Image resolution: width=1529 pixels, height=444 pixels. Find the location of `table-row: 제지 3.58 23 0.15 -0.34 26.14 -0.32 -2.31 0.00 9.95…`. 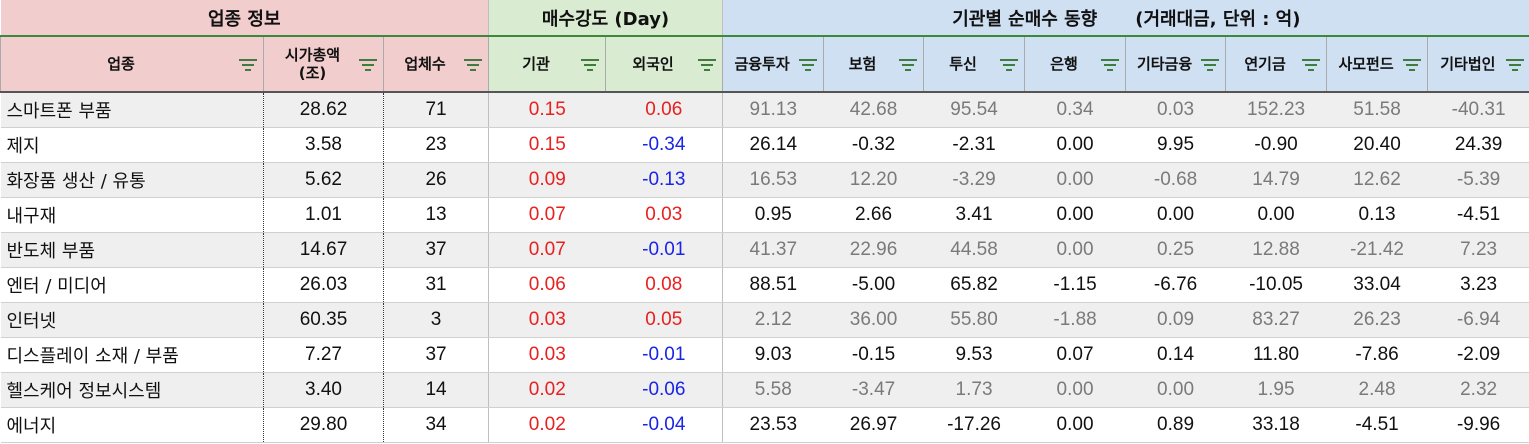

table-row: 제지 3.58 23 0.15 -0.34 26.14 -0.32 -2.31 0.00 9.95… is located at coordinates (764, 145).